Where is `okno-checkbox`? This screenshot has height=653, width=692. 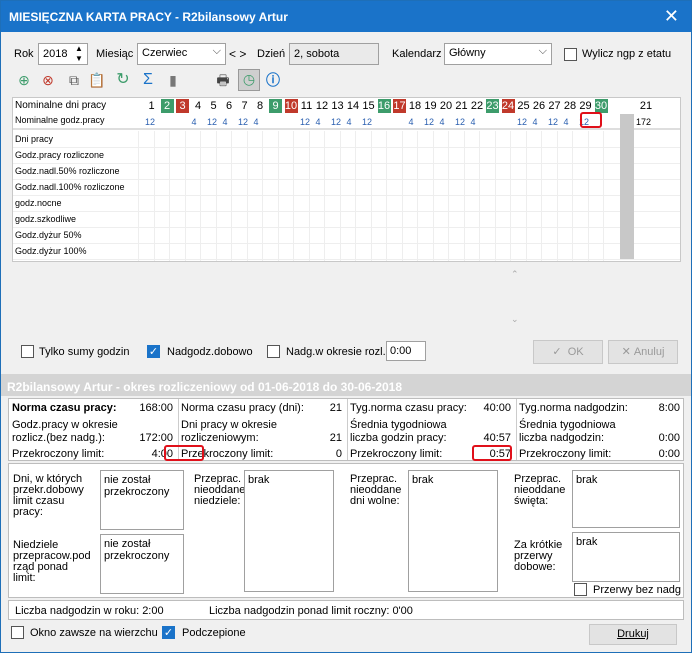
okno-checkbox is located at coordinates (17, 632).